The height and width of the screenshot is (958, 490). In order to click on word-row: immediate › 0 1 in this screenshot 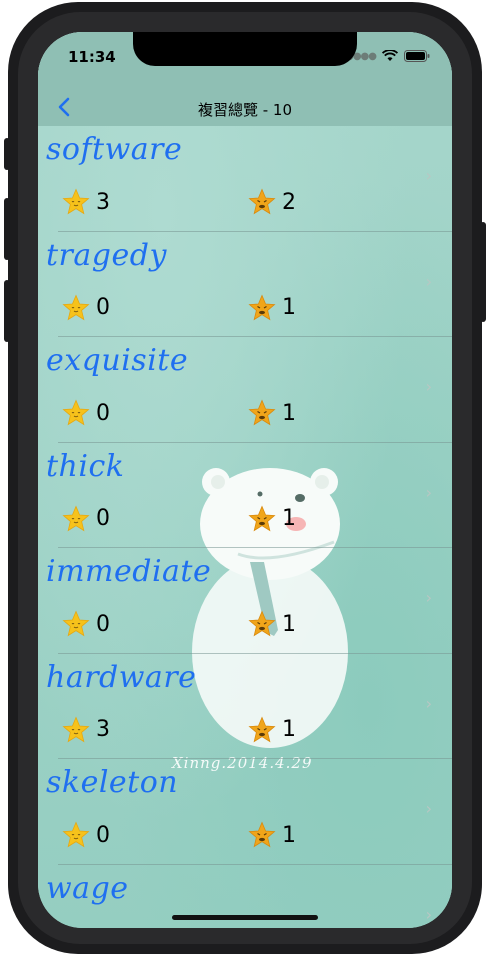, I will do `click(245, 601)`.